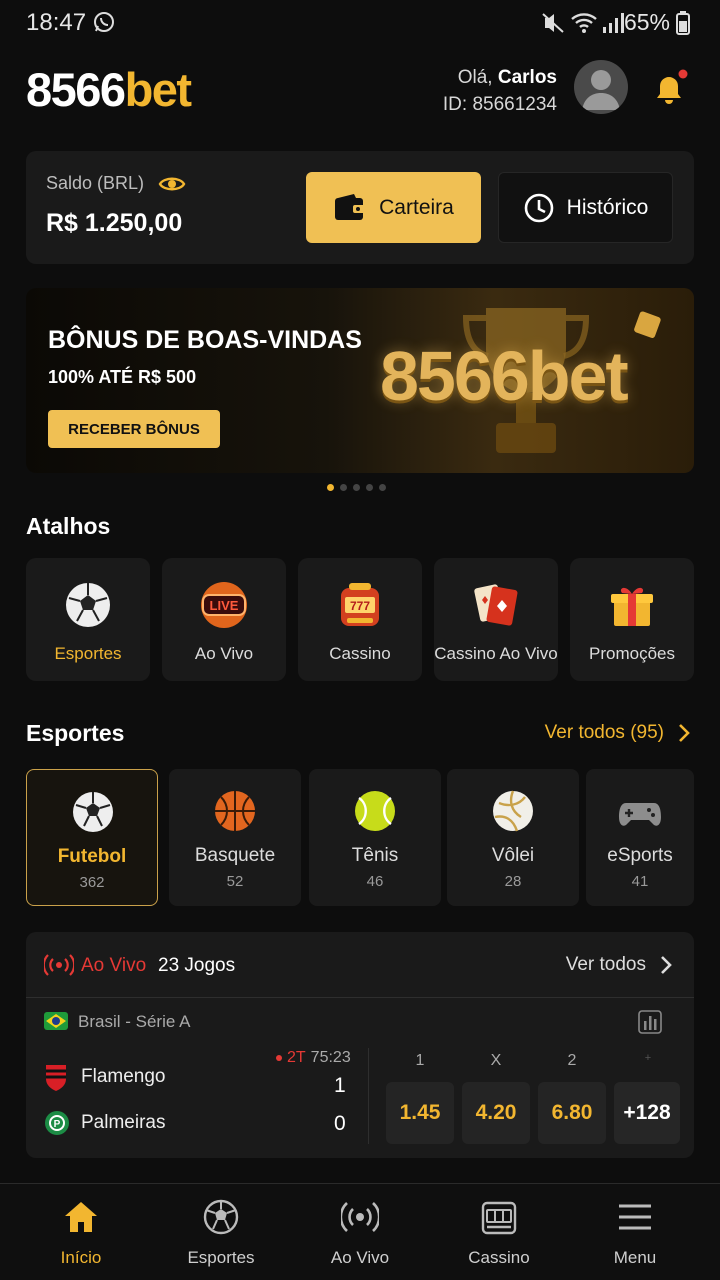 The image size is (720, 1280). I want to click on brand-logo: 8566bet, so click(109, 89).